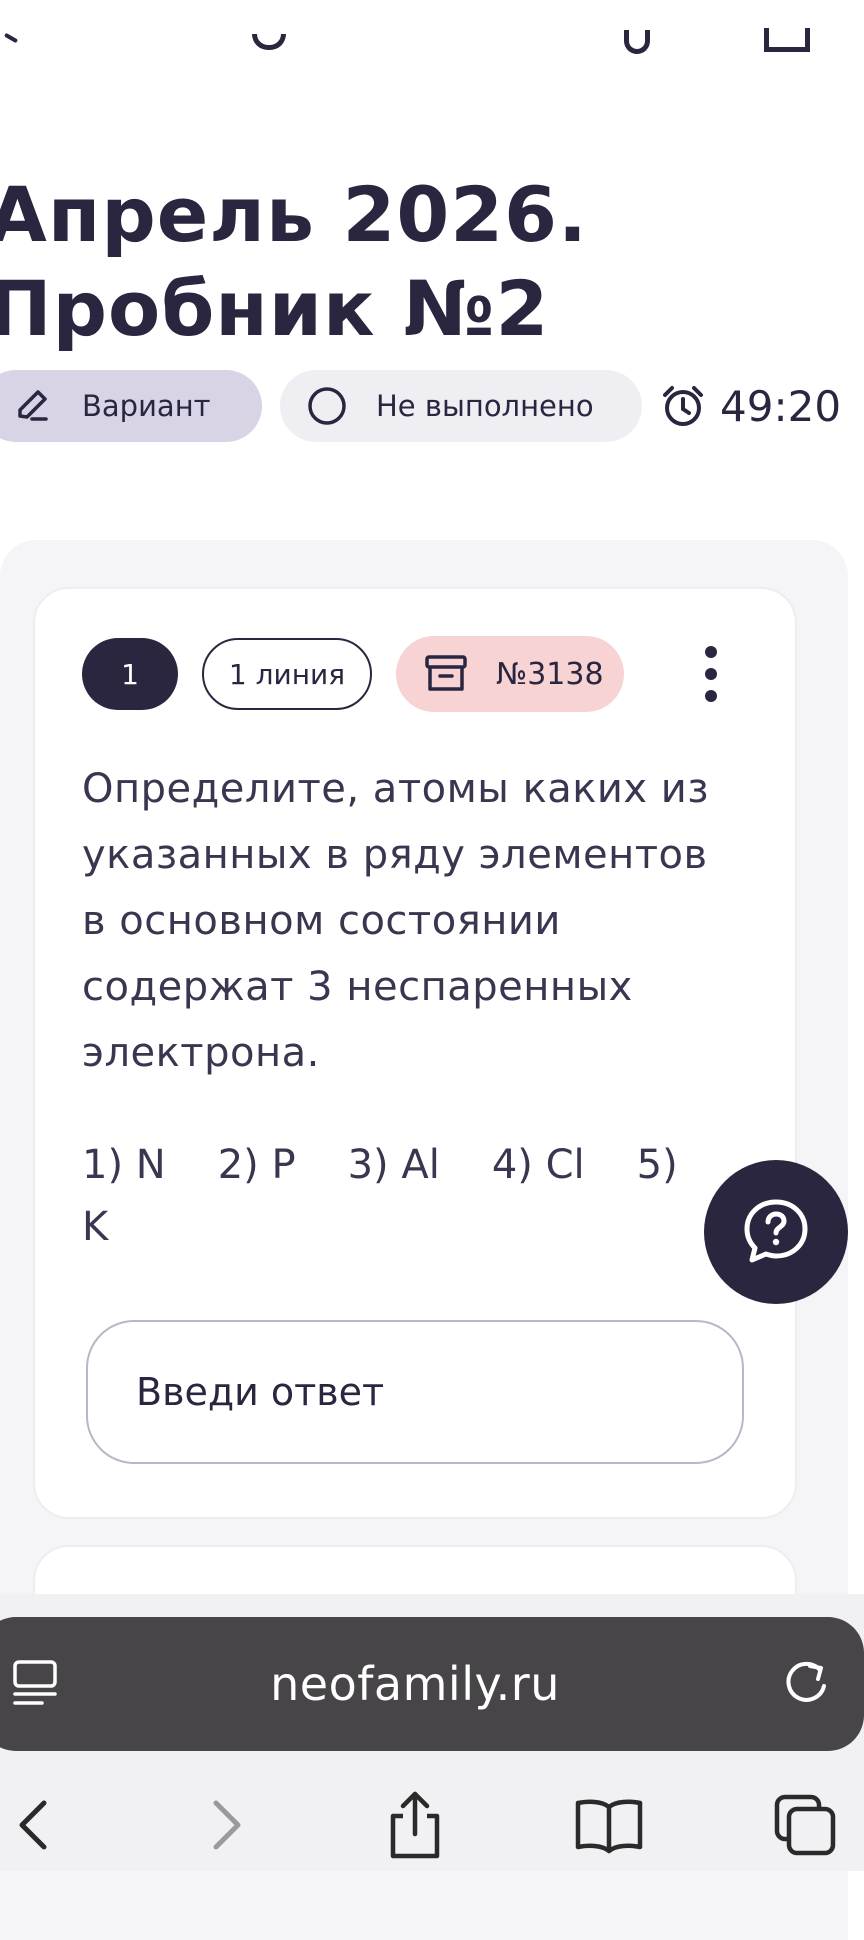 The height and width of the screenshot is (1940, 864). Describe the element at coordinates (806, 1686) in the screenshot. I see `reload-icon` at that location.